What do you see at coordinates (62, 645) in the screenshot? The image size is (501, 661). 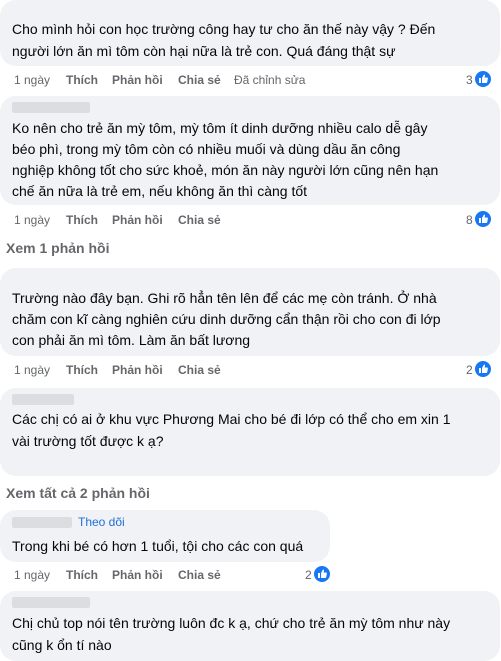 I see `comment-text: cũng k ổn tí nào` at bounding box center [62, 645].